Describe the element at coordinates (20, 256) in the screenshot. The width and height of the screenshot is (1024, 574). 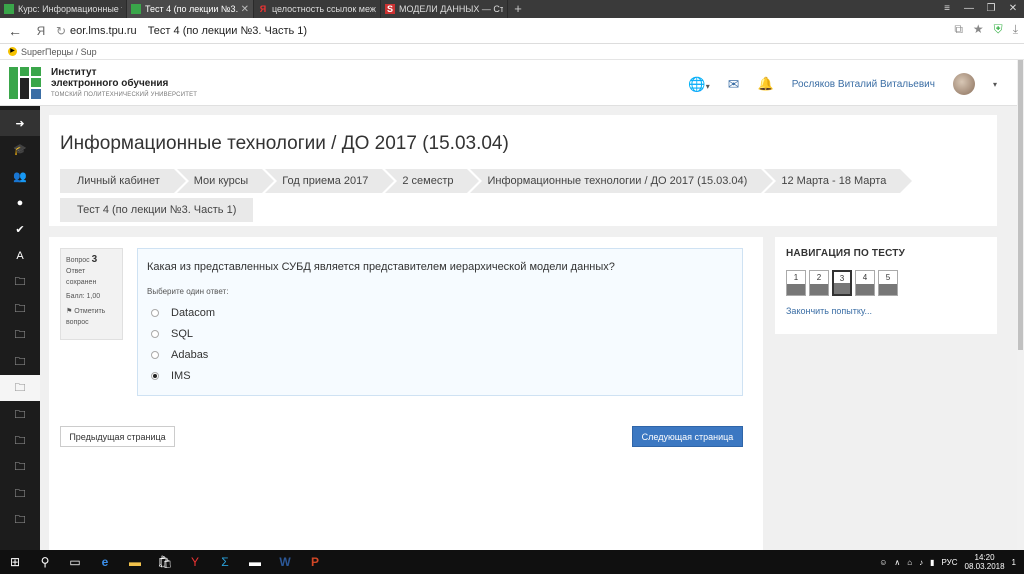
I see `sidebar-item: A` at that location.